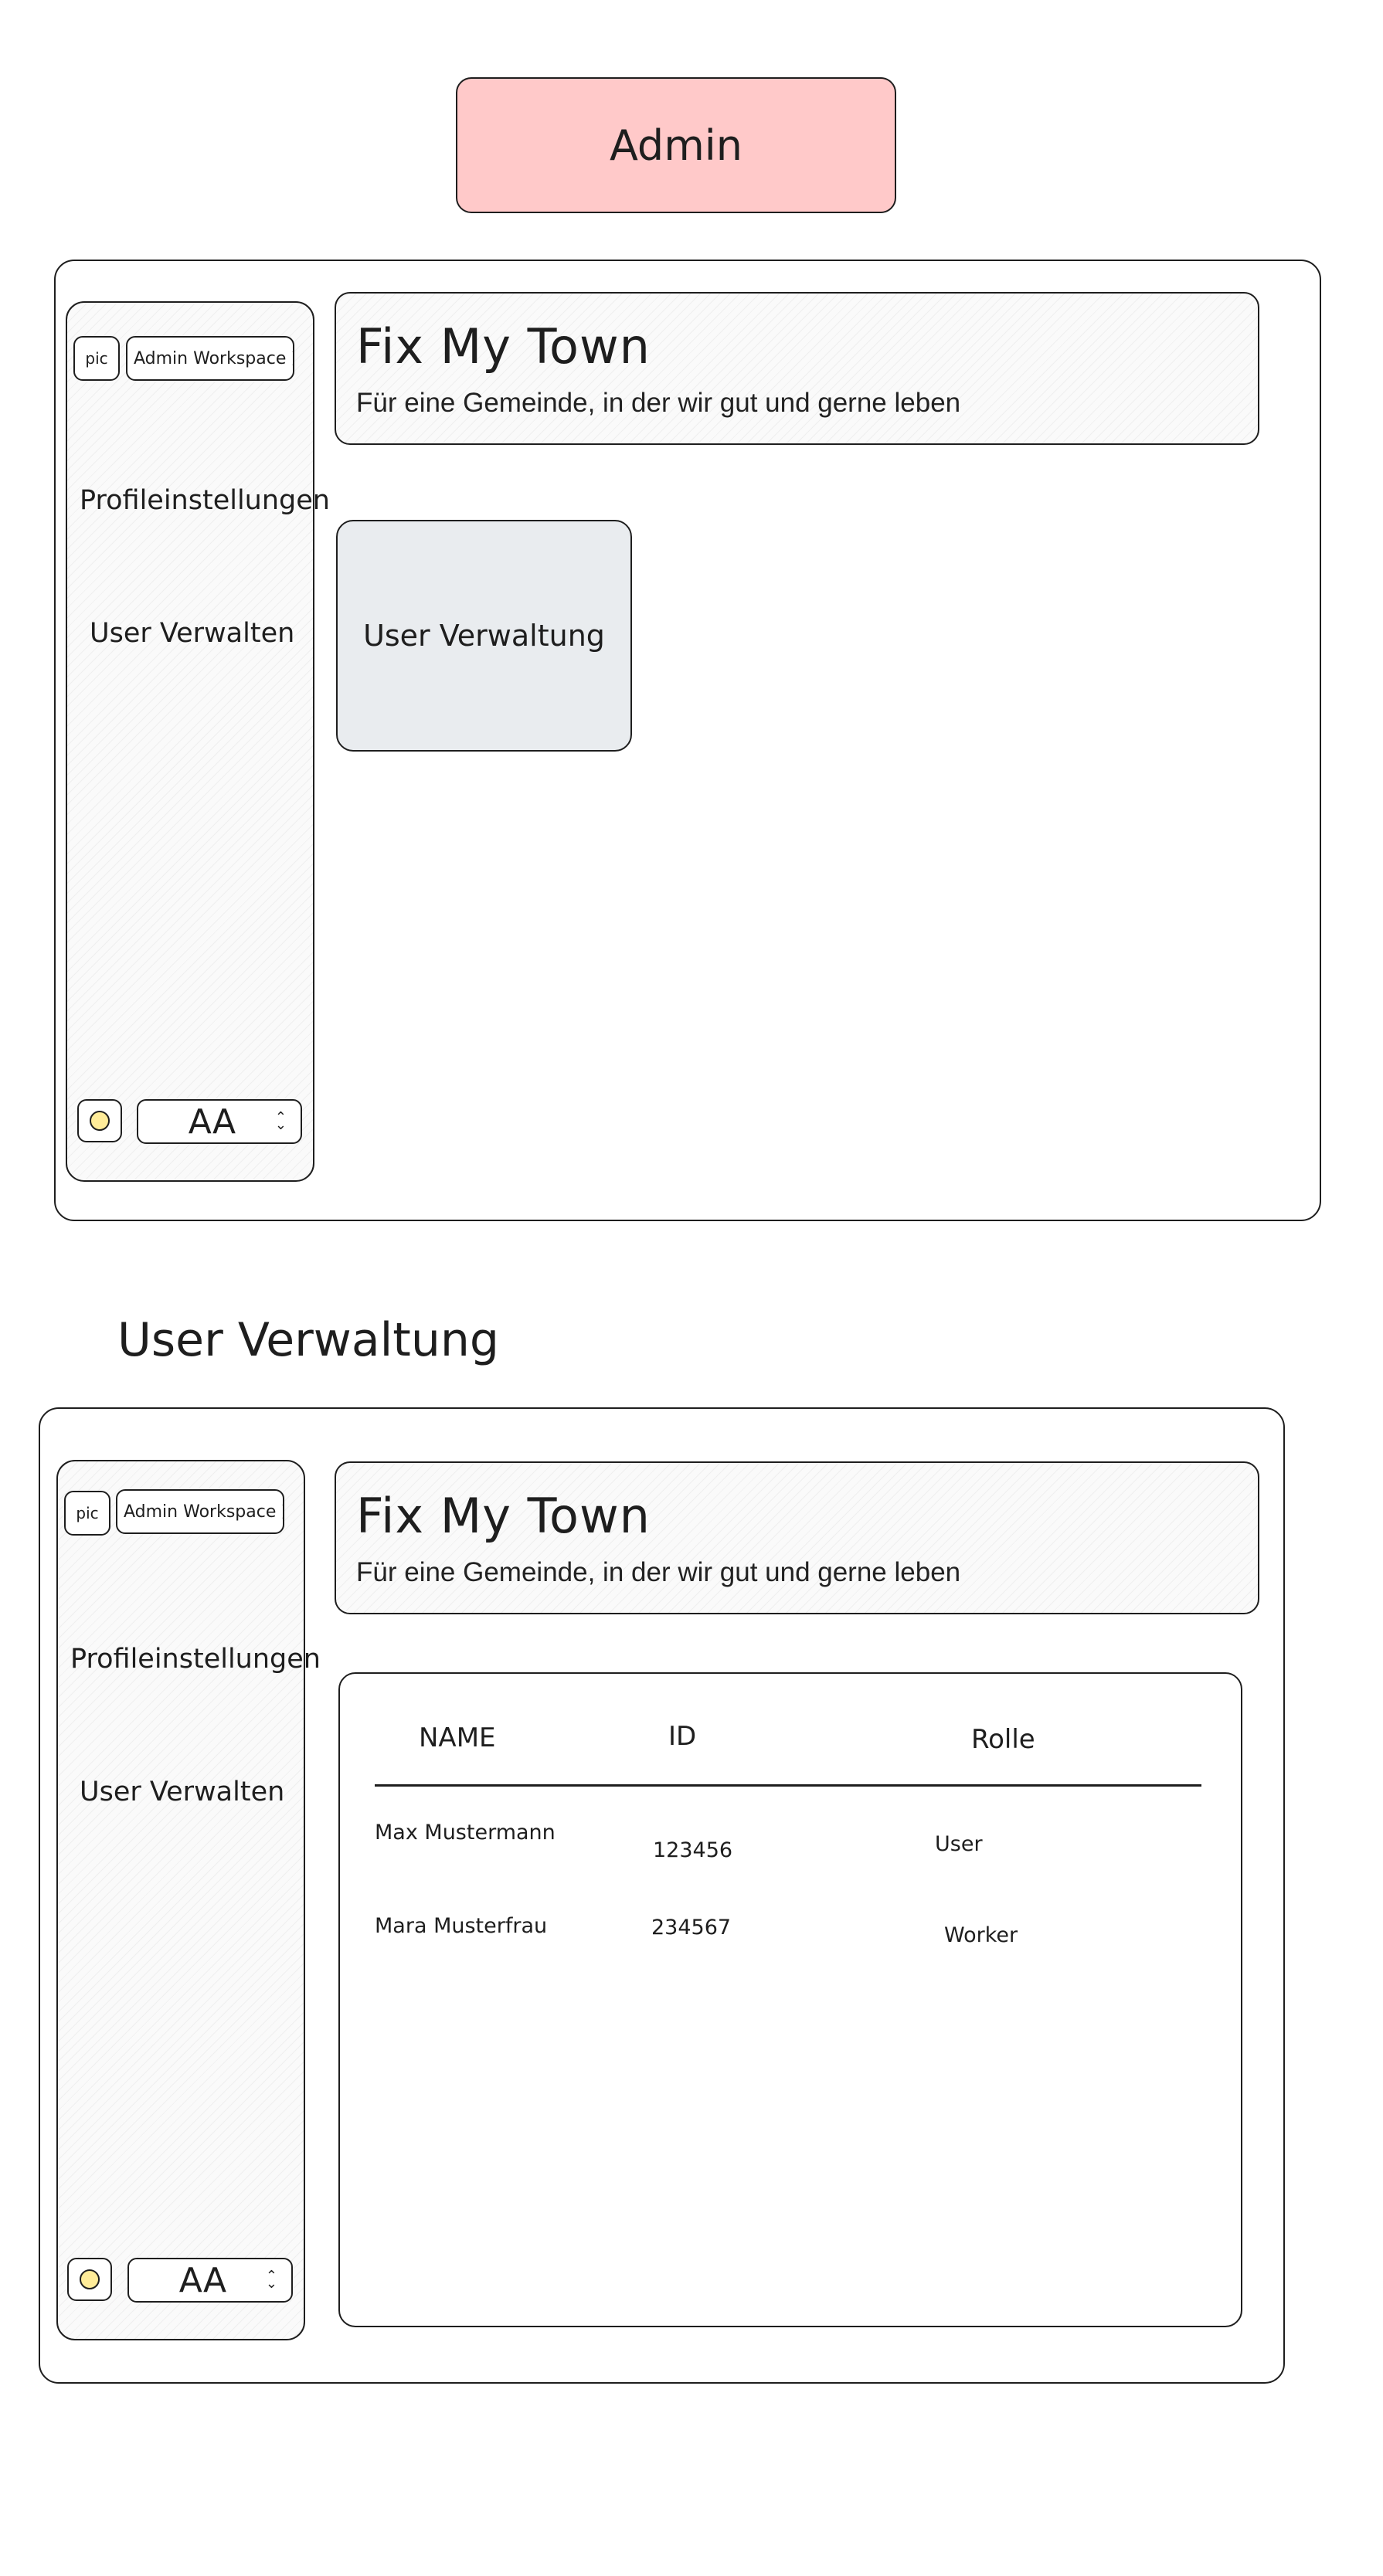  I want to click on section-title: User Verwaltung, so click(308, 1340).